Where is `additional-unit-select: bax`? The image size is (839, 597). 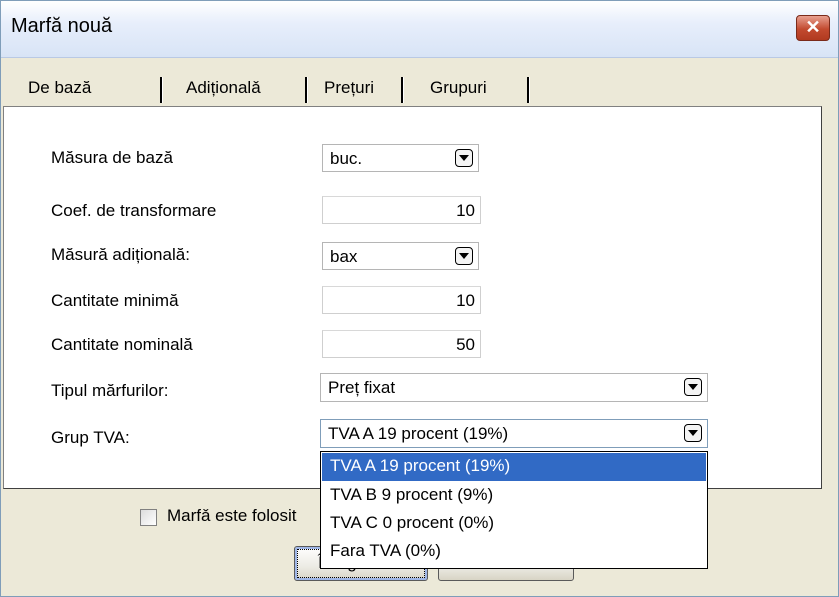
additional-unit-select: bax is located at coordinates (400, 256).